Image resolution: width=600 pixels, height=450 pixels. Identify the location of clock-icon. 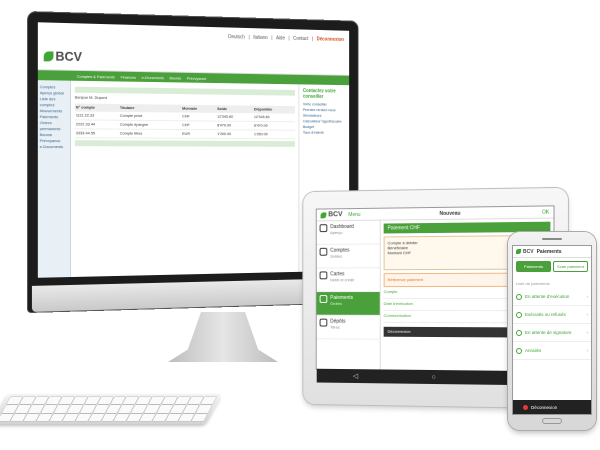
(519, 296).